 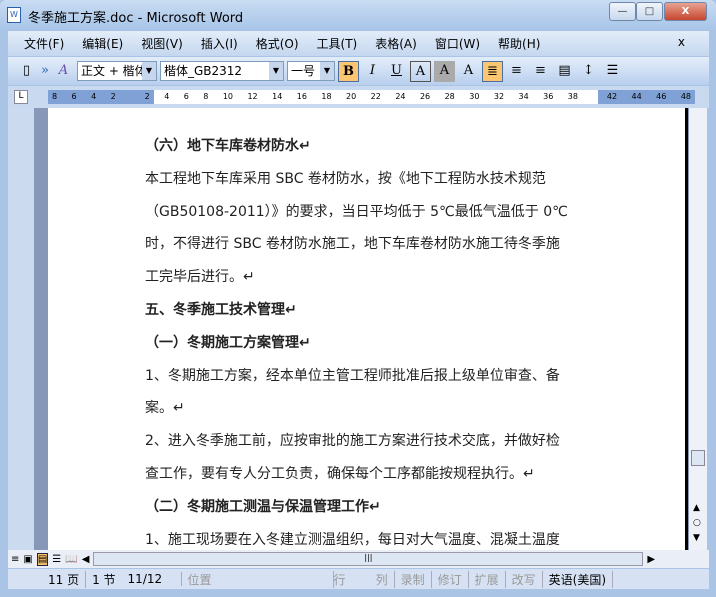 What do you see at coordinates (636, 96) in the screenshot?
I see `ruler-tick-label: 44` at bounding box center [636, 96].